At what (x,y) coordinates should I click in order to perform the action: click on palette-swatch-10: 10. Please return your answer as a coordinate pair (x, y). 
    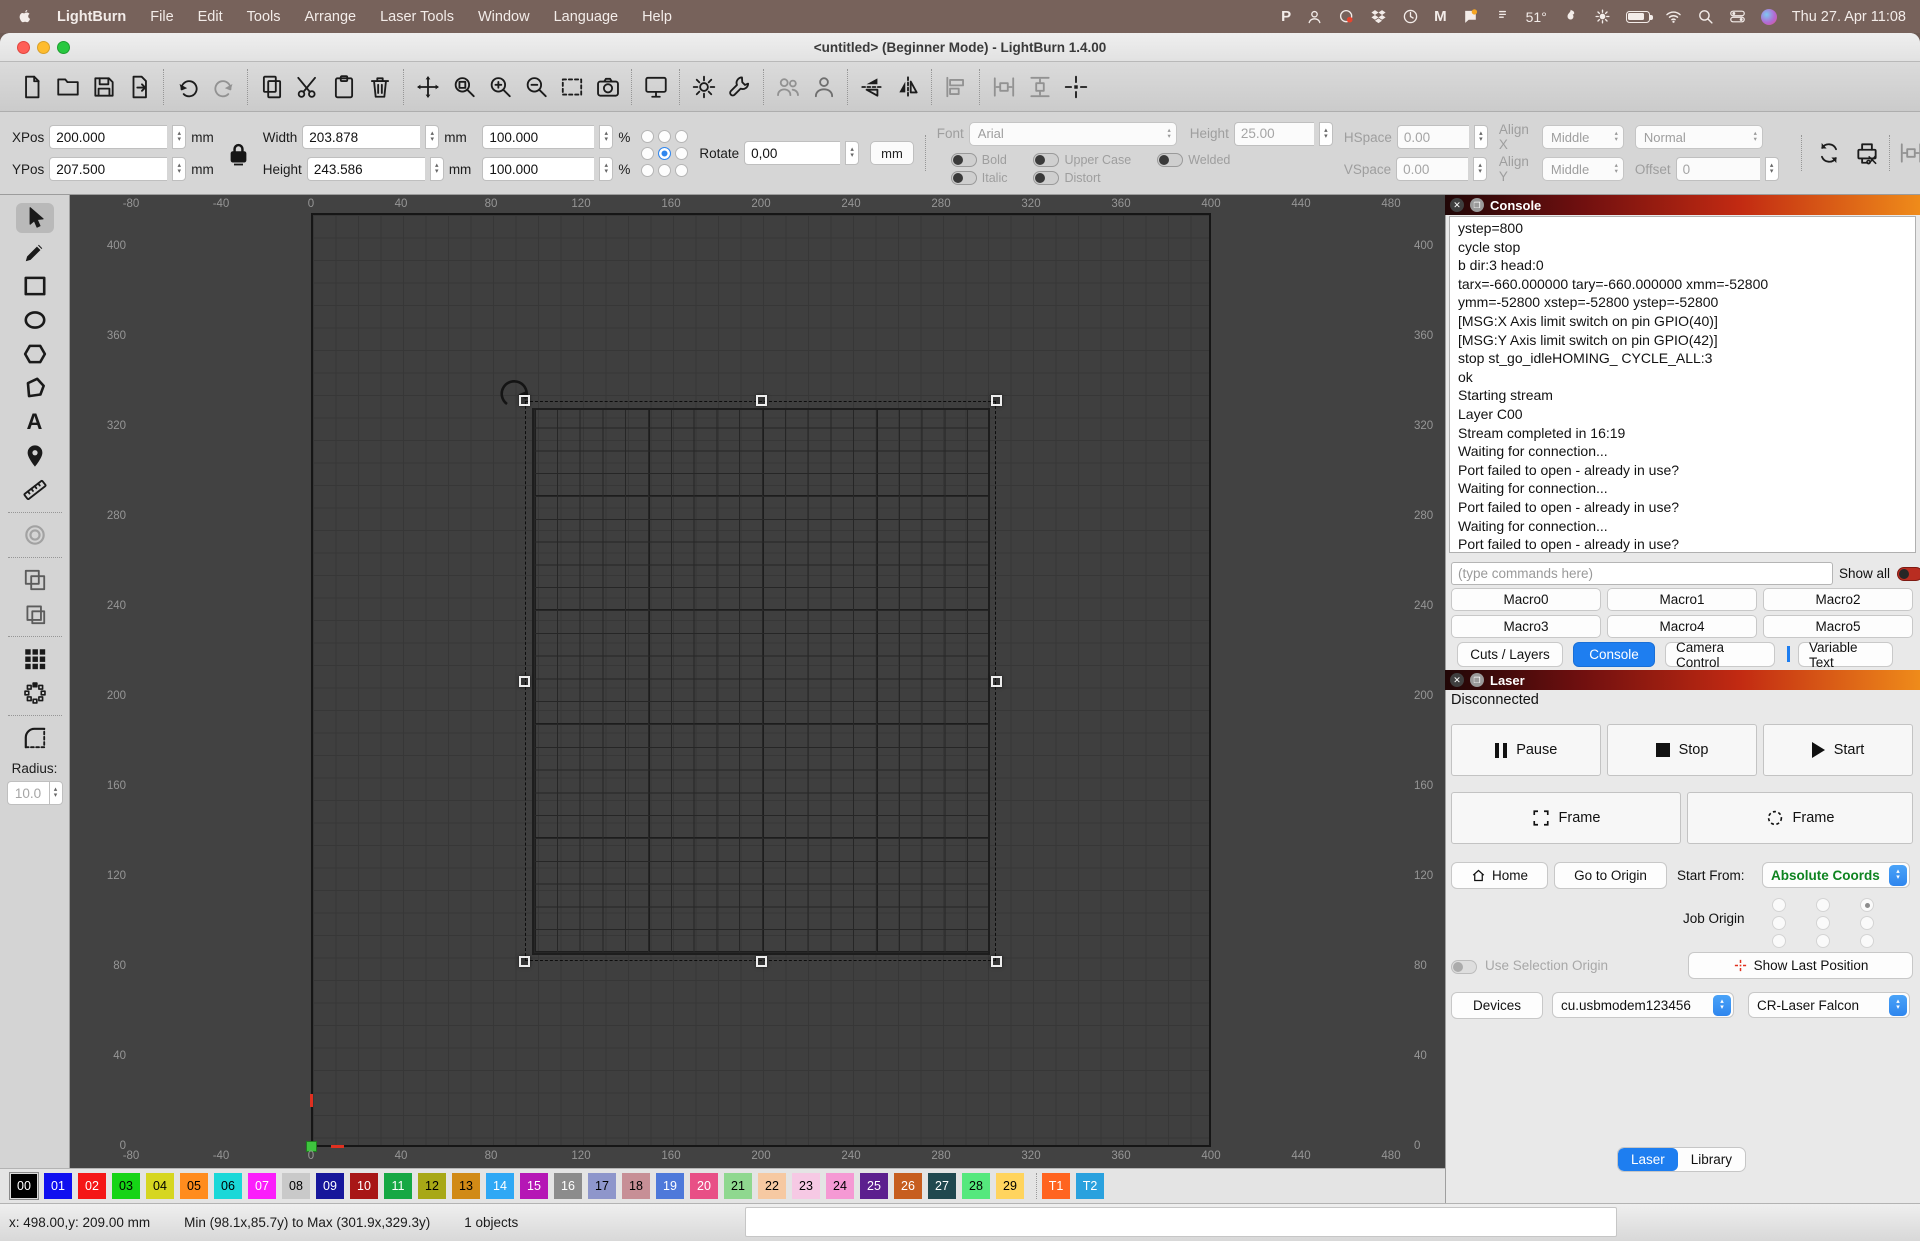
    Looking at the image, I should click on (364, 1186).